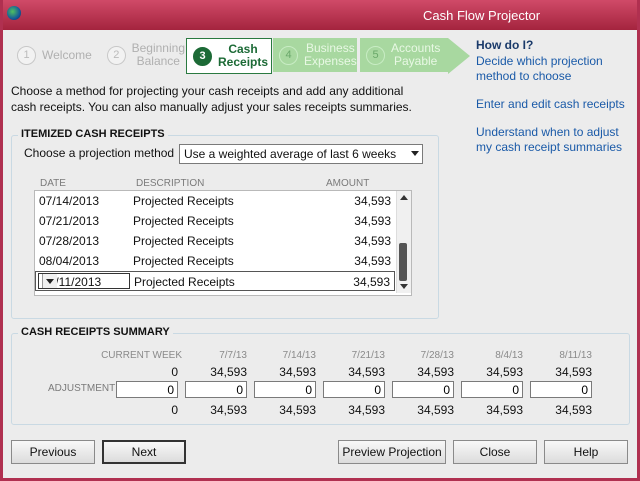 Image resolution: width=640 pixels, height=481 pixels. What do you see at coordinates (144, 452) in the screenshot?
I see `next-button: Next` at bounding box center [144, 452].